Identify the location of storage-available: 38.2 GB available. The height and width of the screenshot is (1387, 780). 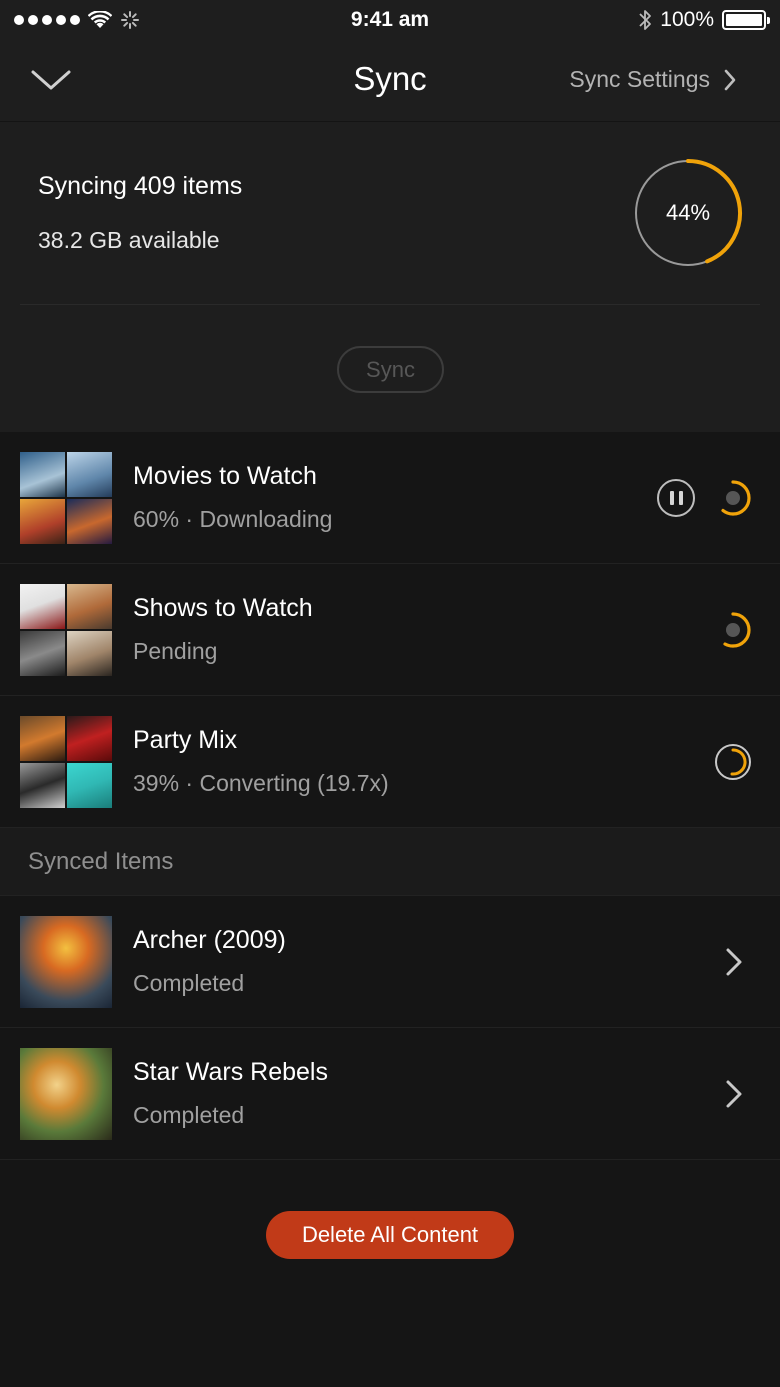
(129, 240).